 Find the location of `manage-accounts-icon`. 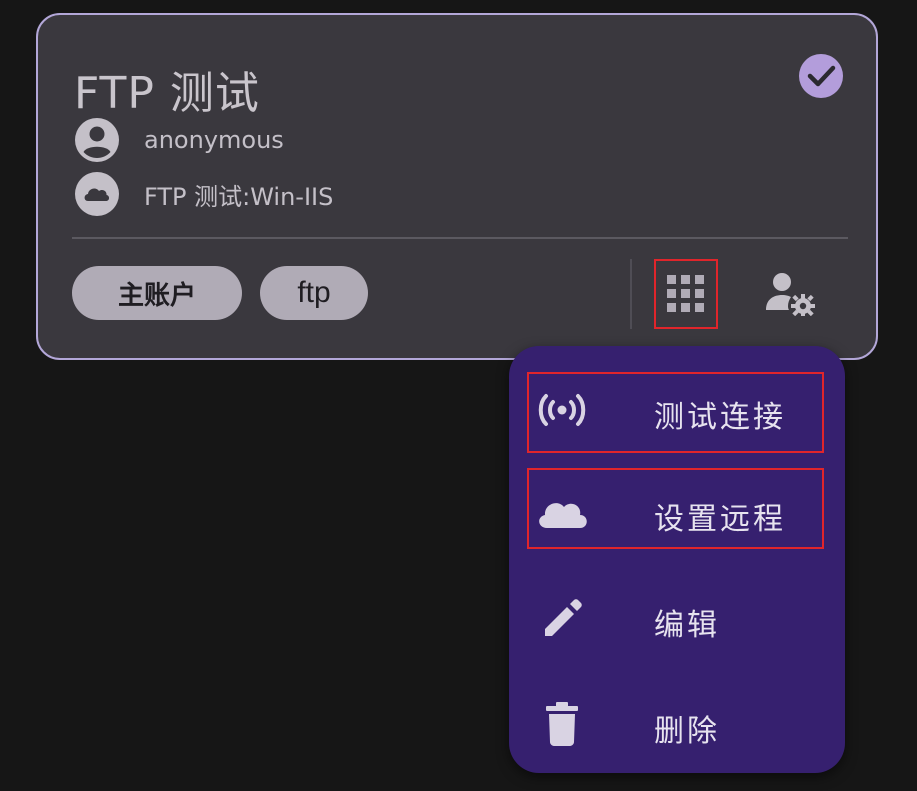

manage-accounts-icon is located at coordinates (790, 293).